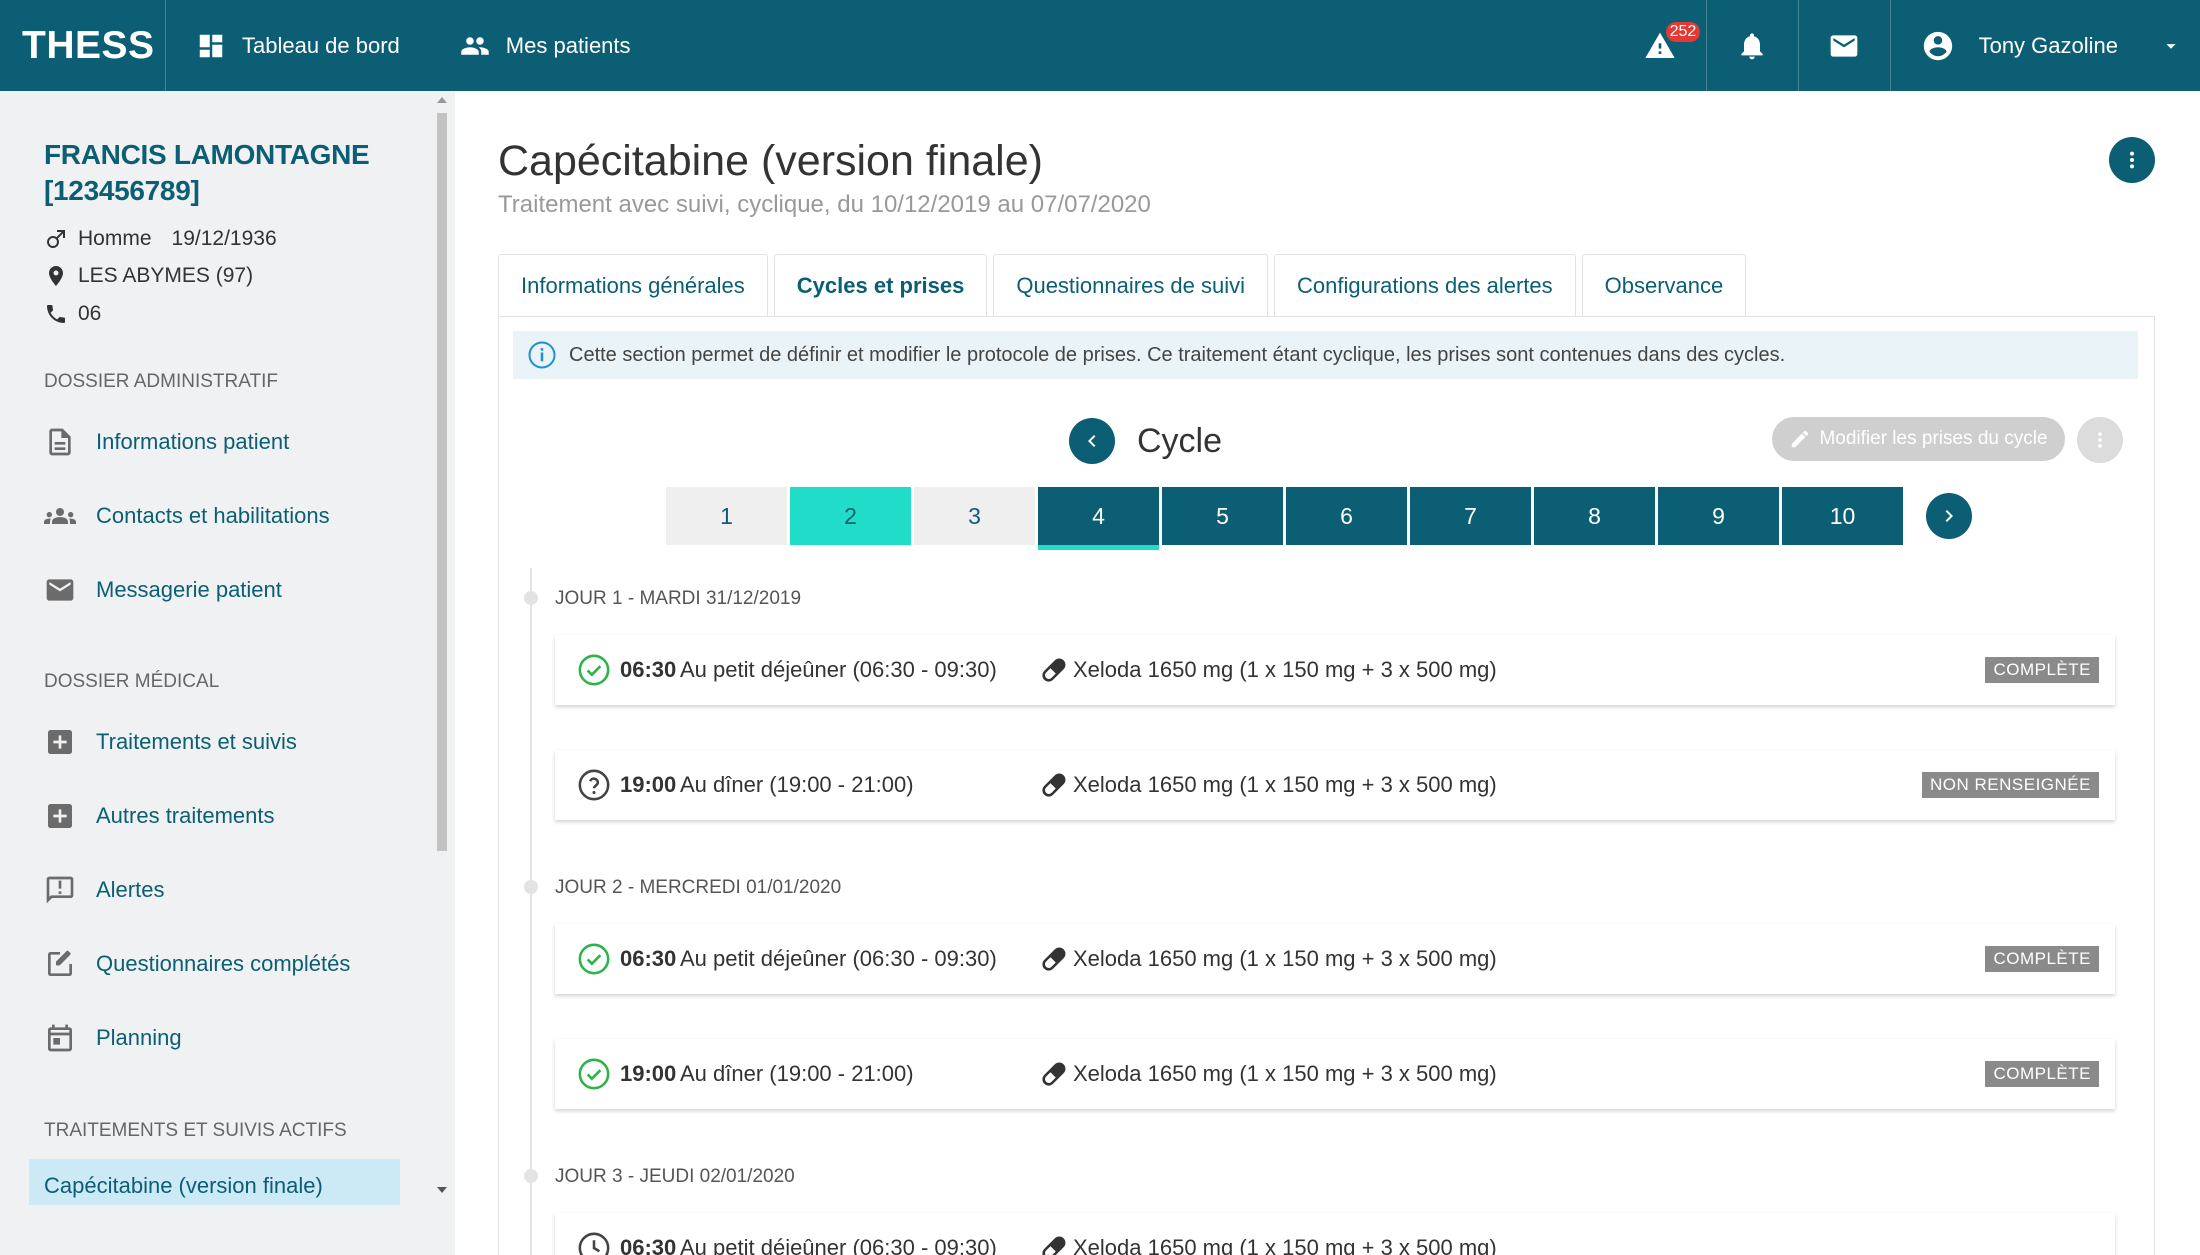 The width and height of the screenshot is (2200, 1255). I want to click on cycle-button-6: 6, so click(1346, 516).